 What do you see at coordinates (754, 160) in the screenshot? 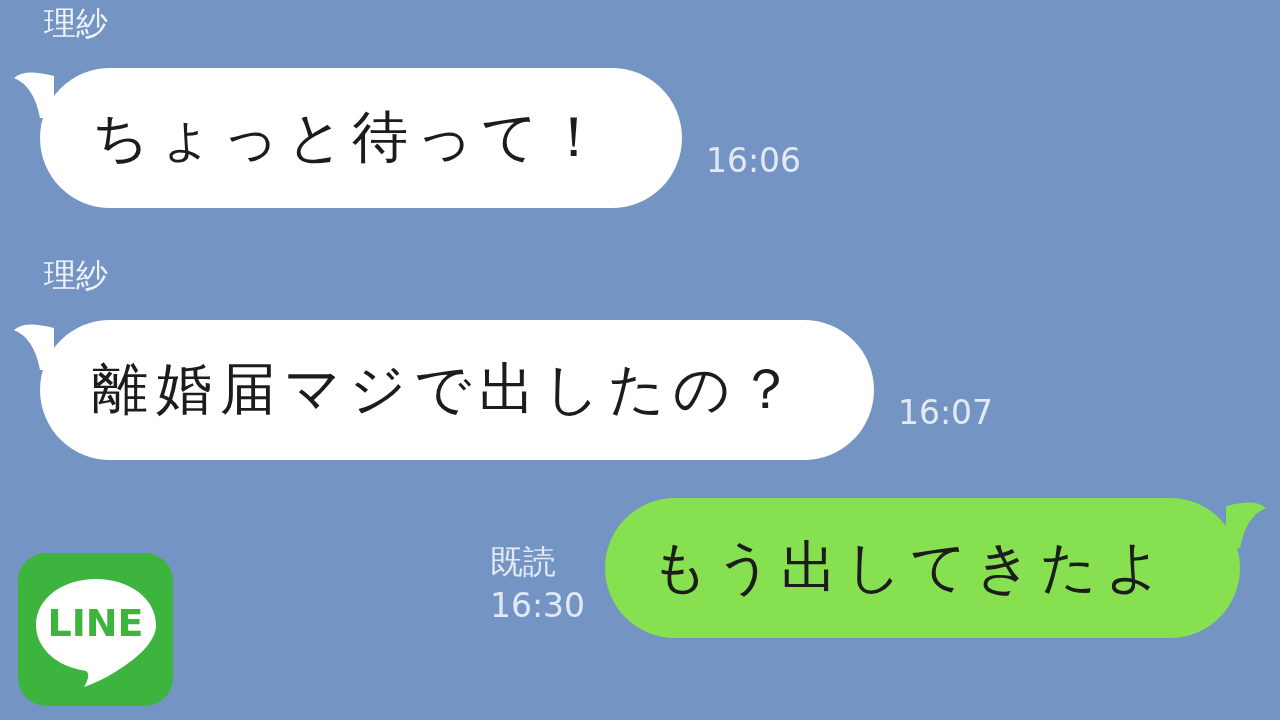
I see `message-time: 16:06` at bounding box center [754, 160].